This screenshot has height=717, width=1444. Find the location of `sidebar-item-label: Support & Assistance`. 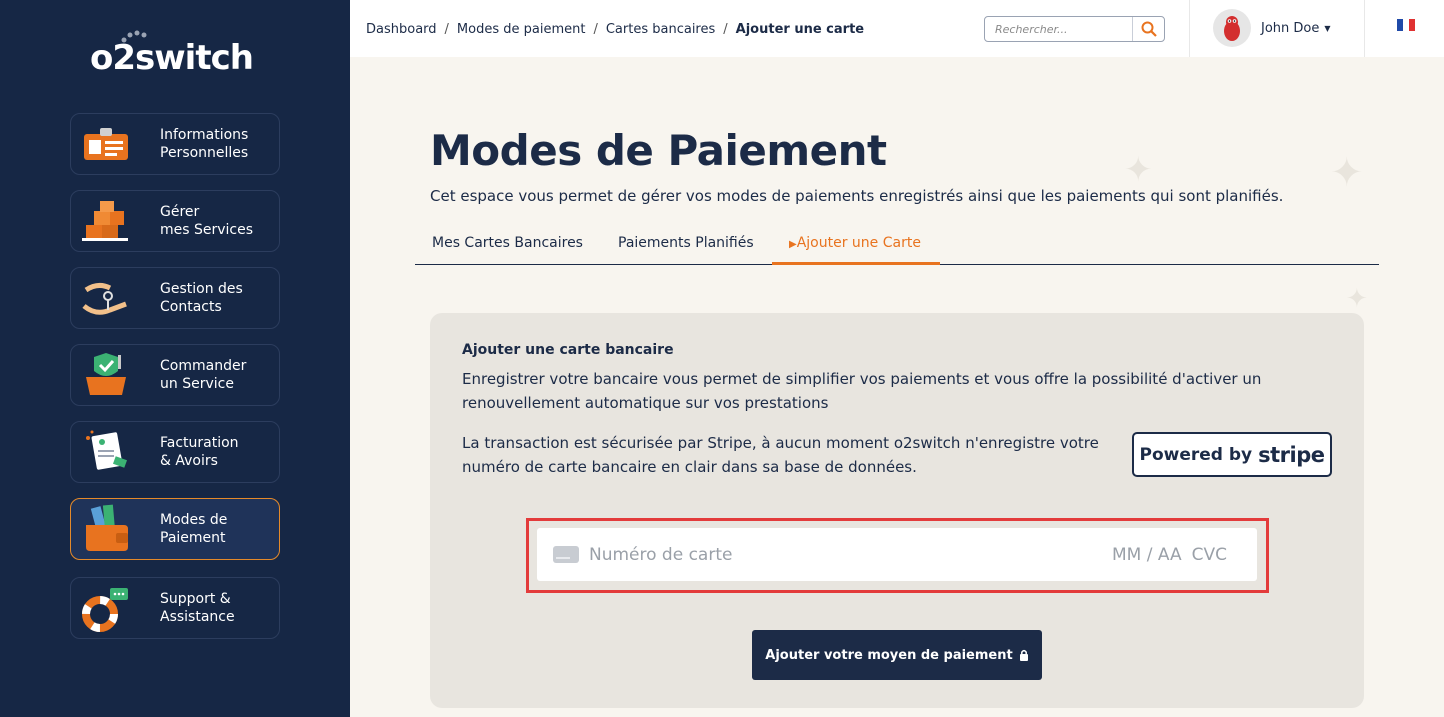

sidebar-item-label: Support & Assistance is located at coordinates (197, 608).